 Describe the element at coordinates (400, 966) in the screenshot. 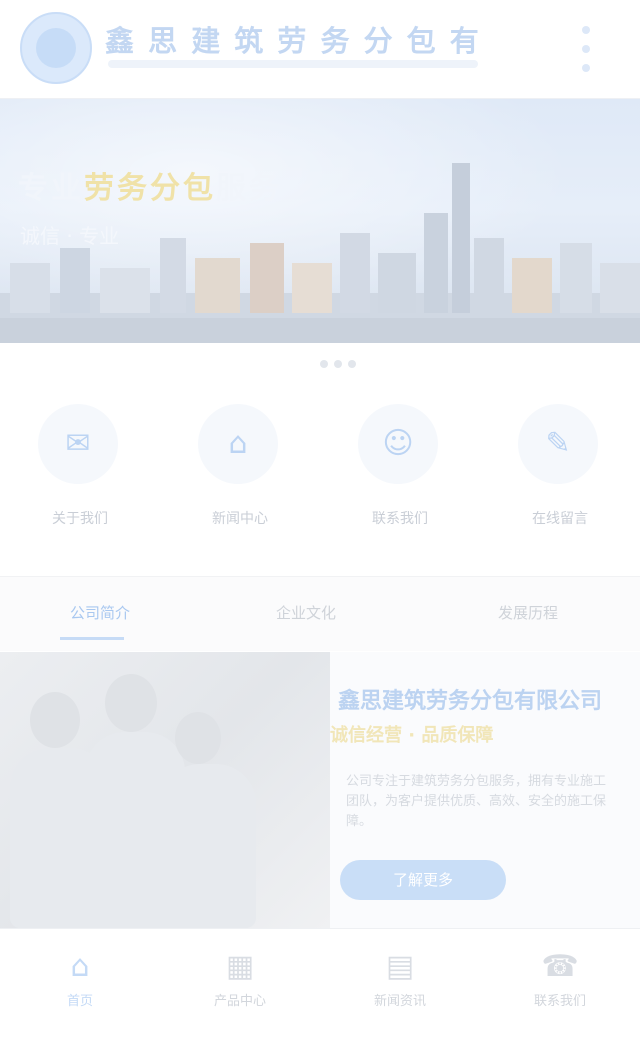

I see `news-icon: ▤` at that location.